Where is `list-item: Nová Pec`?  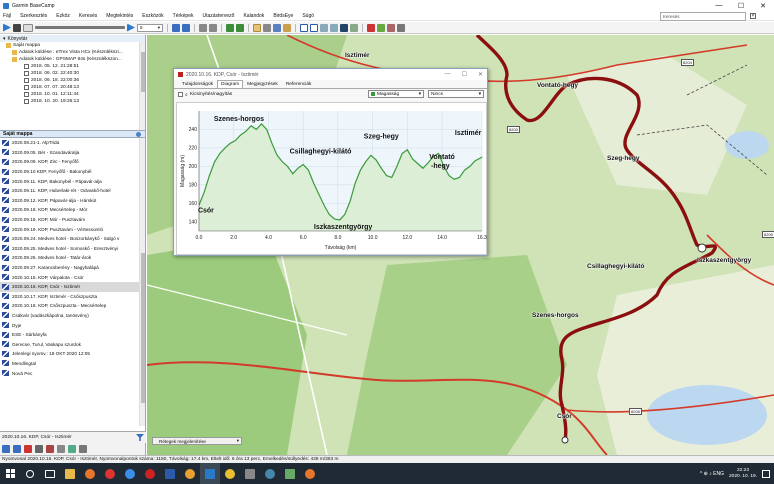
list-item: Nová Pec is located at coordinates (72, 373).